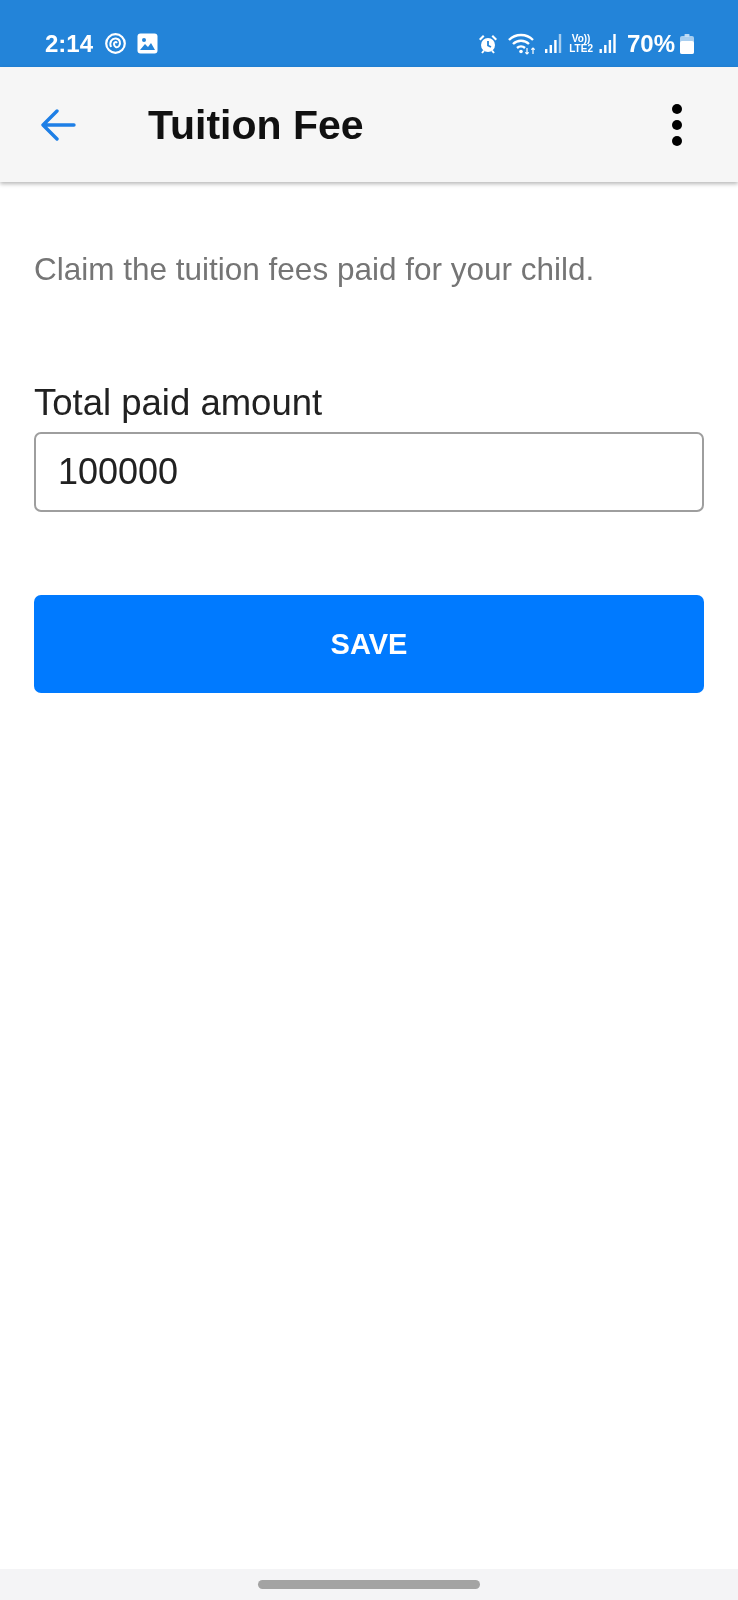 The image size is (738, 1600). What do you see at coordinates (69, 43) in the screenshot?
I see `status-time: 2:14` at bounding box center [69, 43].